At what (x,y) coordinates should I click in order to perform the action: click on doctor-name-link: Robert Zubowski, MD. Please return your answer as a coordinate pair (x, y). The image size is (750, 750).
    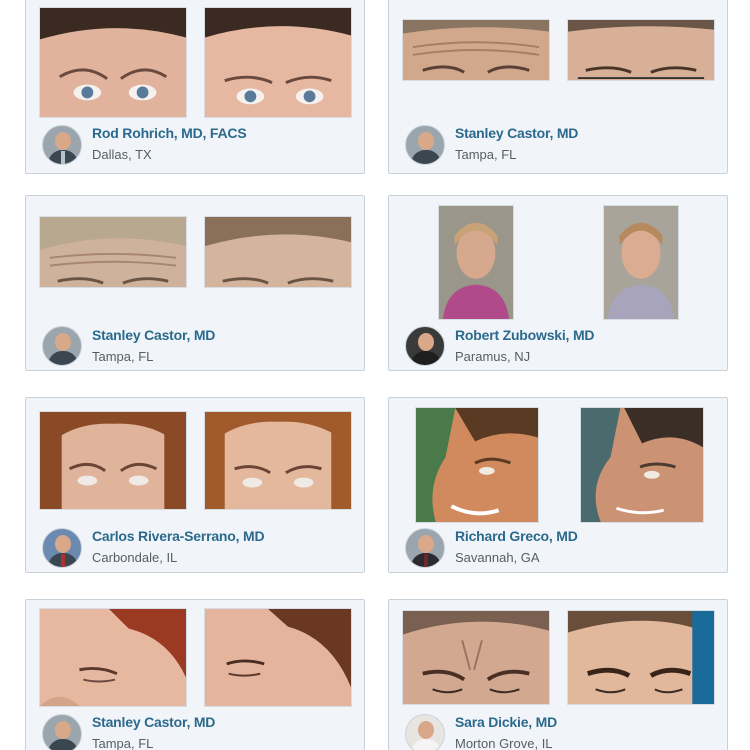
    Looking at the image, I should click on (525, 335).